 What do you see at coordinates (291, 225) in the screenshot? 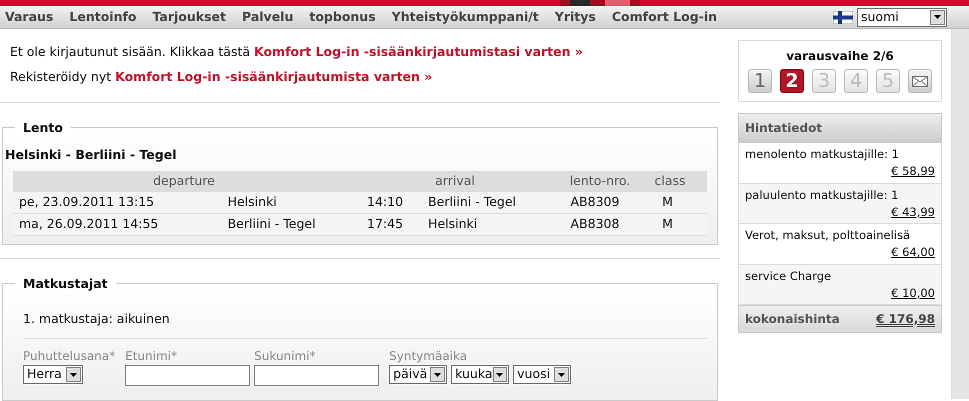
I see `table-cell: Berliini - Tegel` at bounding box center [291, 225].